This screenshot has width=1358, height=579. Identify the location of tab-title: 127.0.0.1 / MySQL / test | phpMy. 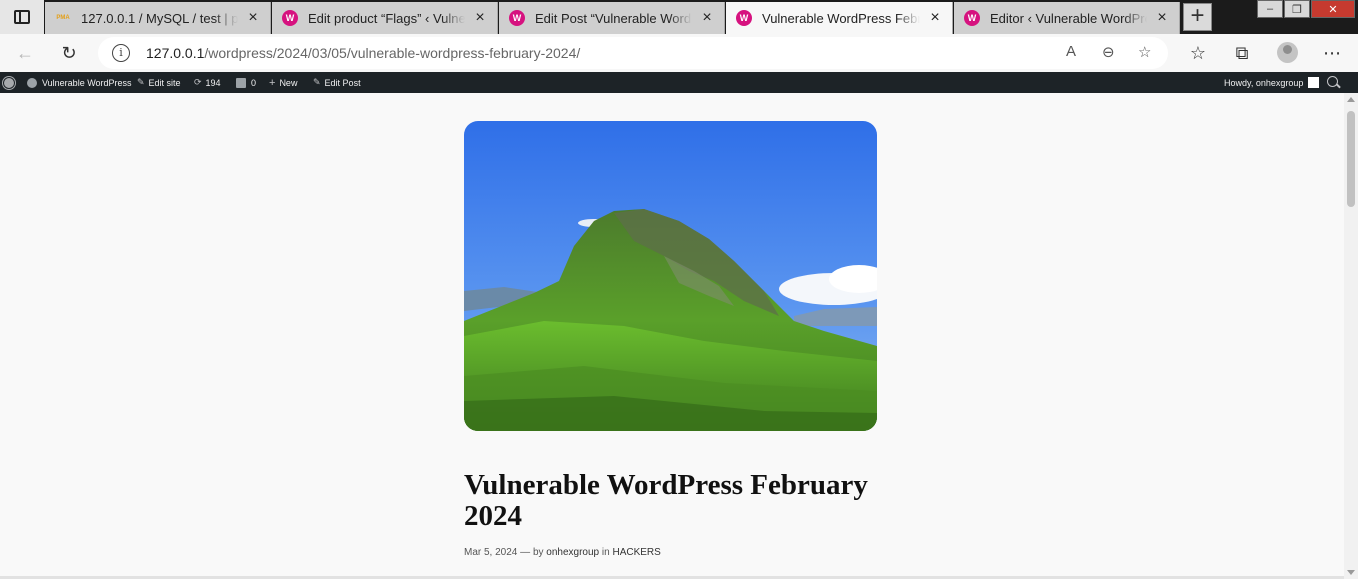
(159, 18).